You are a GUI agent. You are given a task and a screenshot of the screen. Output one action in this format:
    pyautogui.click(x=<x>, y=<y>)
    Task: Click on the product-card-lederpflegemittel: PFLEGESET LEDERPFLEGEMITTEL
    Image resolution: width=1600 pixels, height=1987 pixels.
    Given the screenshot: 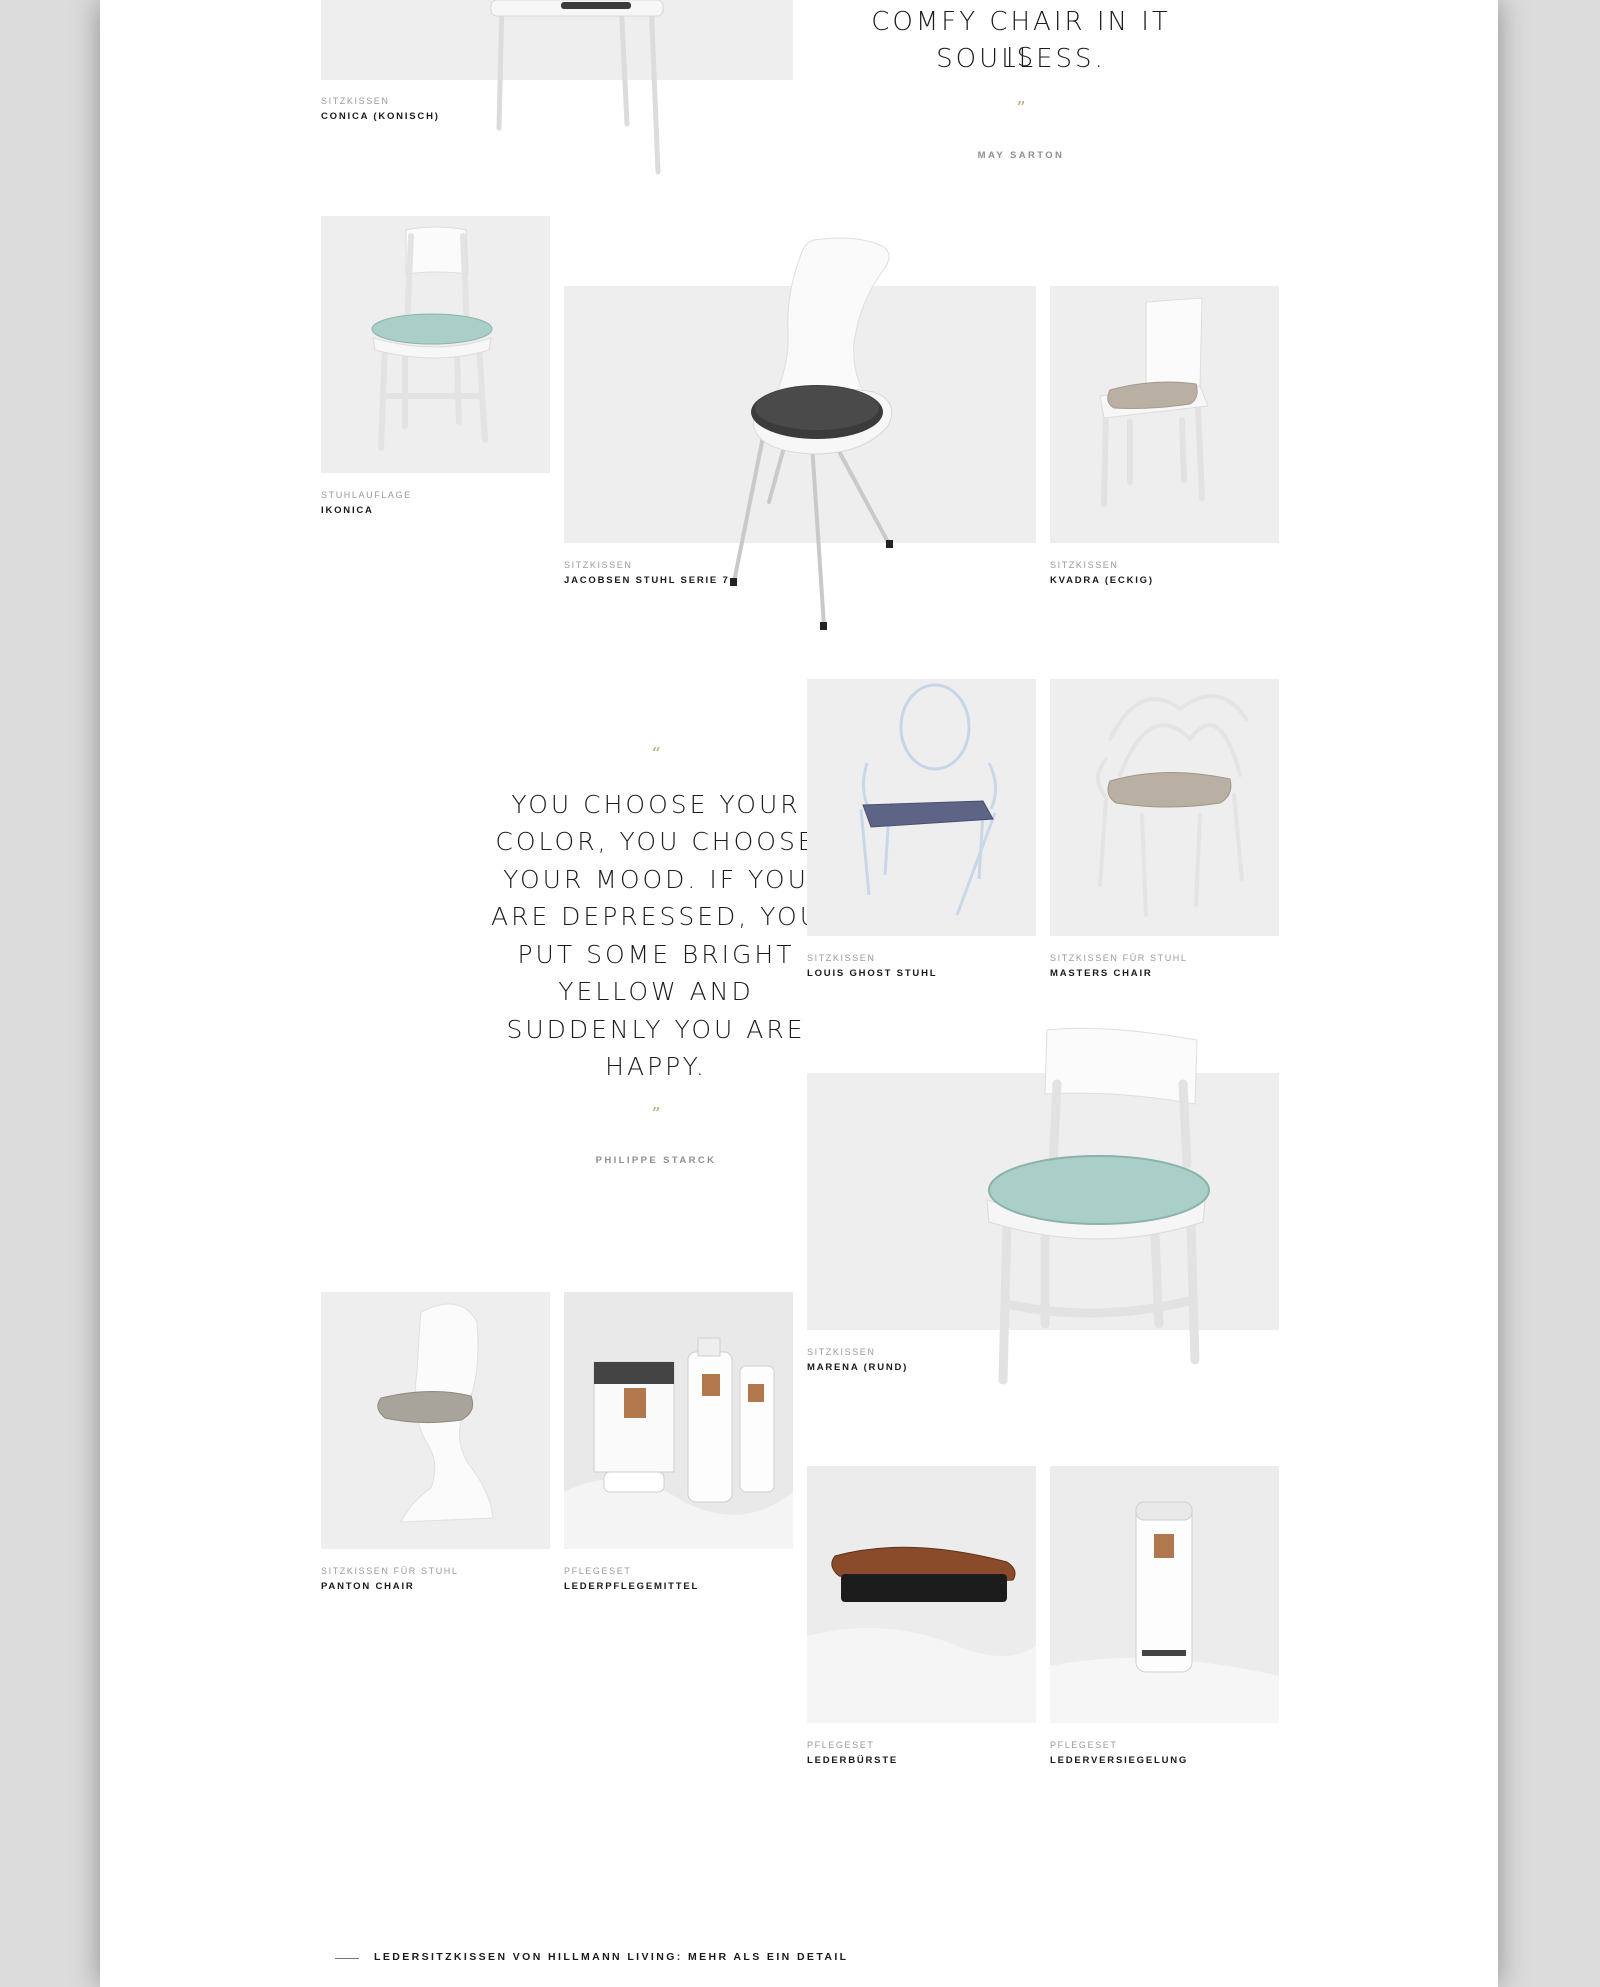 What is the action you would take?
    pyautogui.click(x=678, y=1442)
    